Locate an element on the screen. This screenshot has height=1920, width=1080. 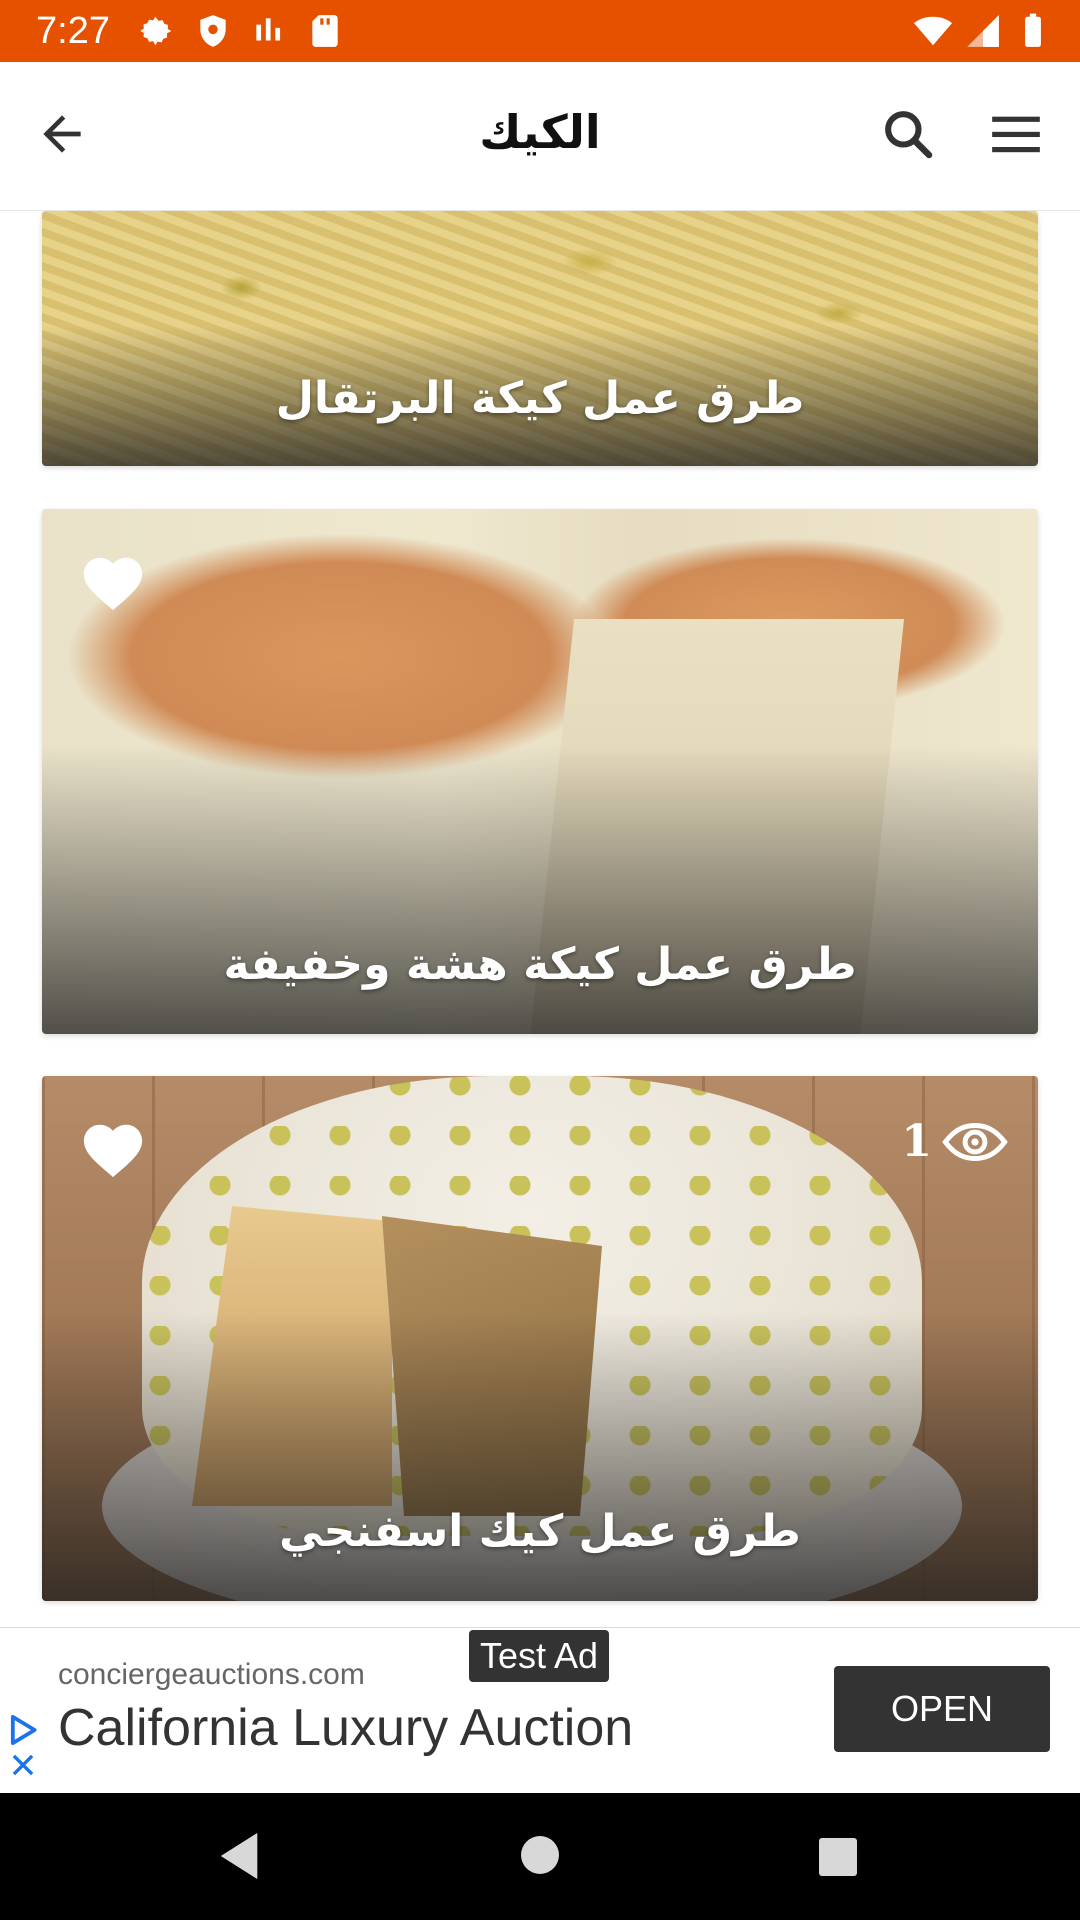
home-circle-icon is located at coordinates (540, 1855).